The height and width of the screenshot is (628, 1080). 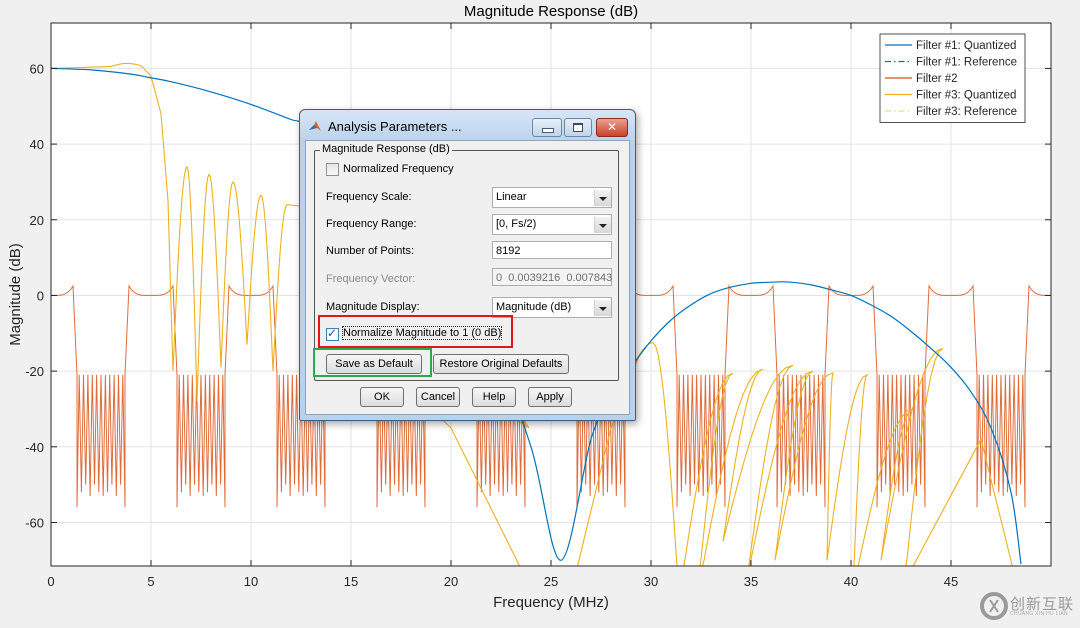 I want to click on y-tick-label: 40, so click(x=37, y=144).